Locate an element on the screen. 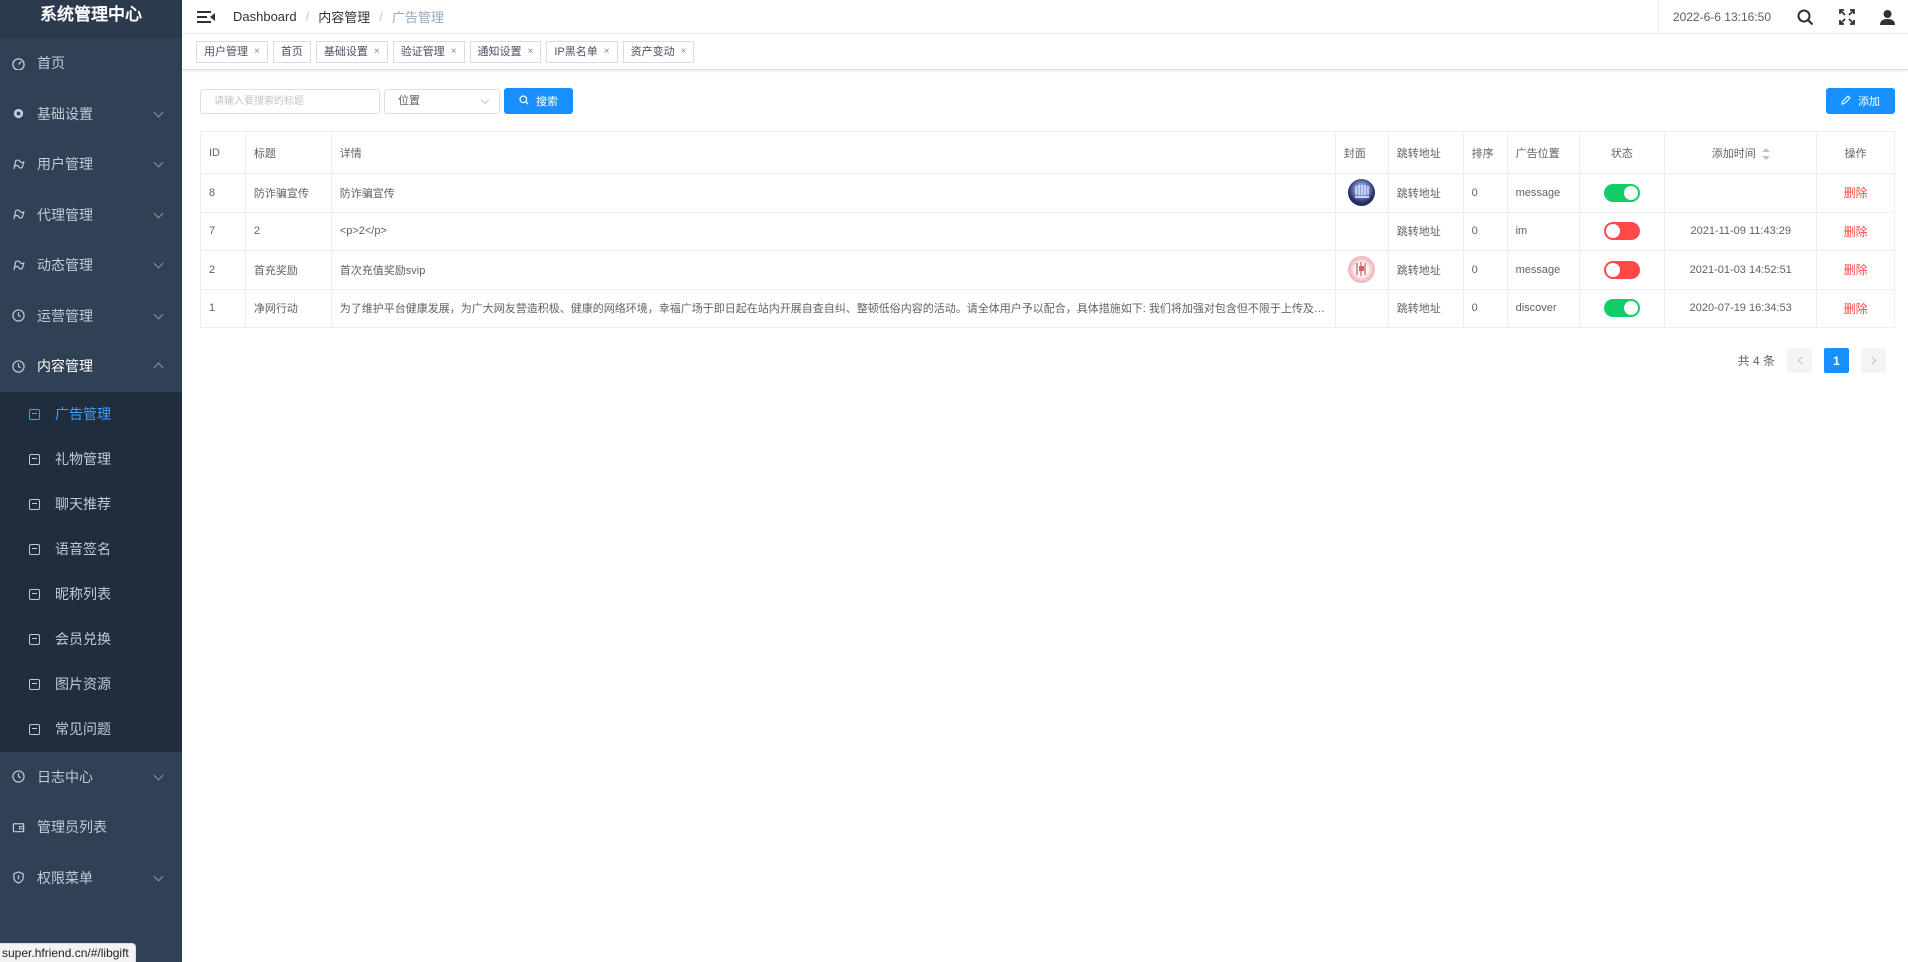  col-header-title: 标题 is located at coordinates (288, 152).